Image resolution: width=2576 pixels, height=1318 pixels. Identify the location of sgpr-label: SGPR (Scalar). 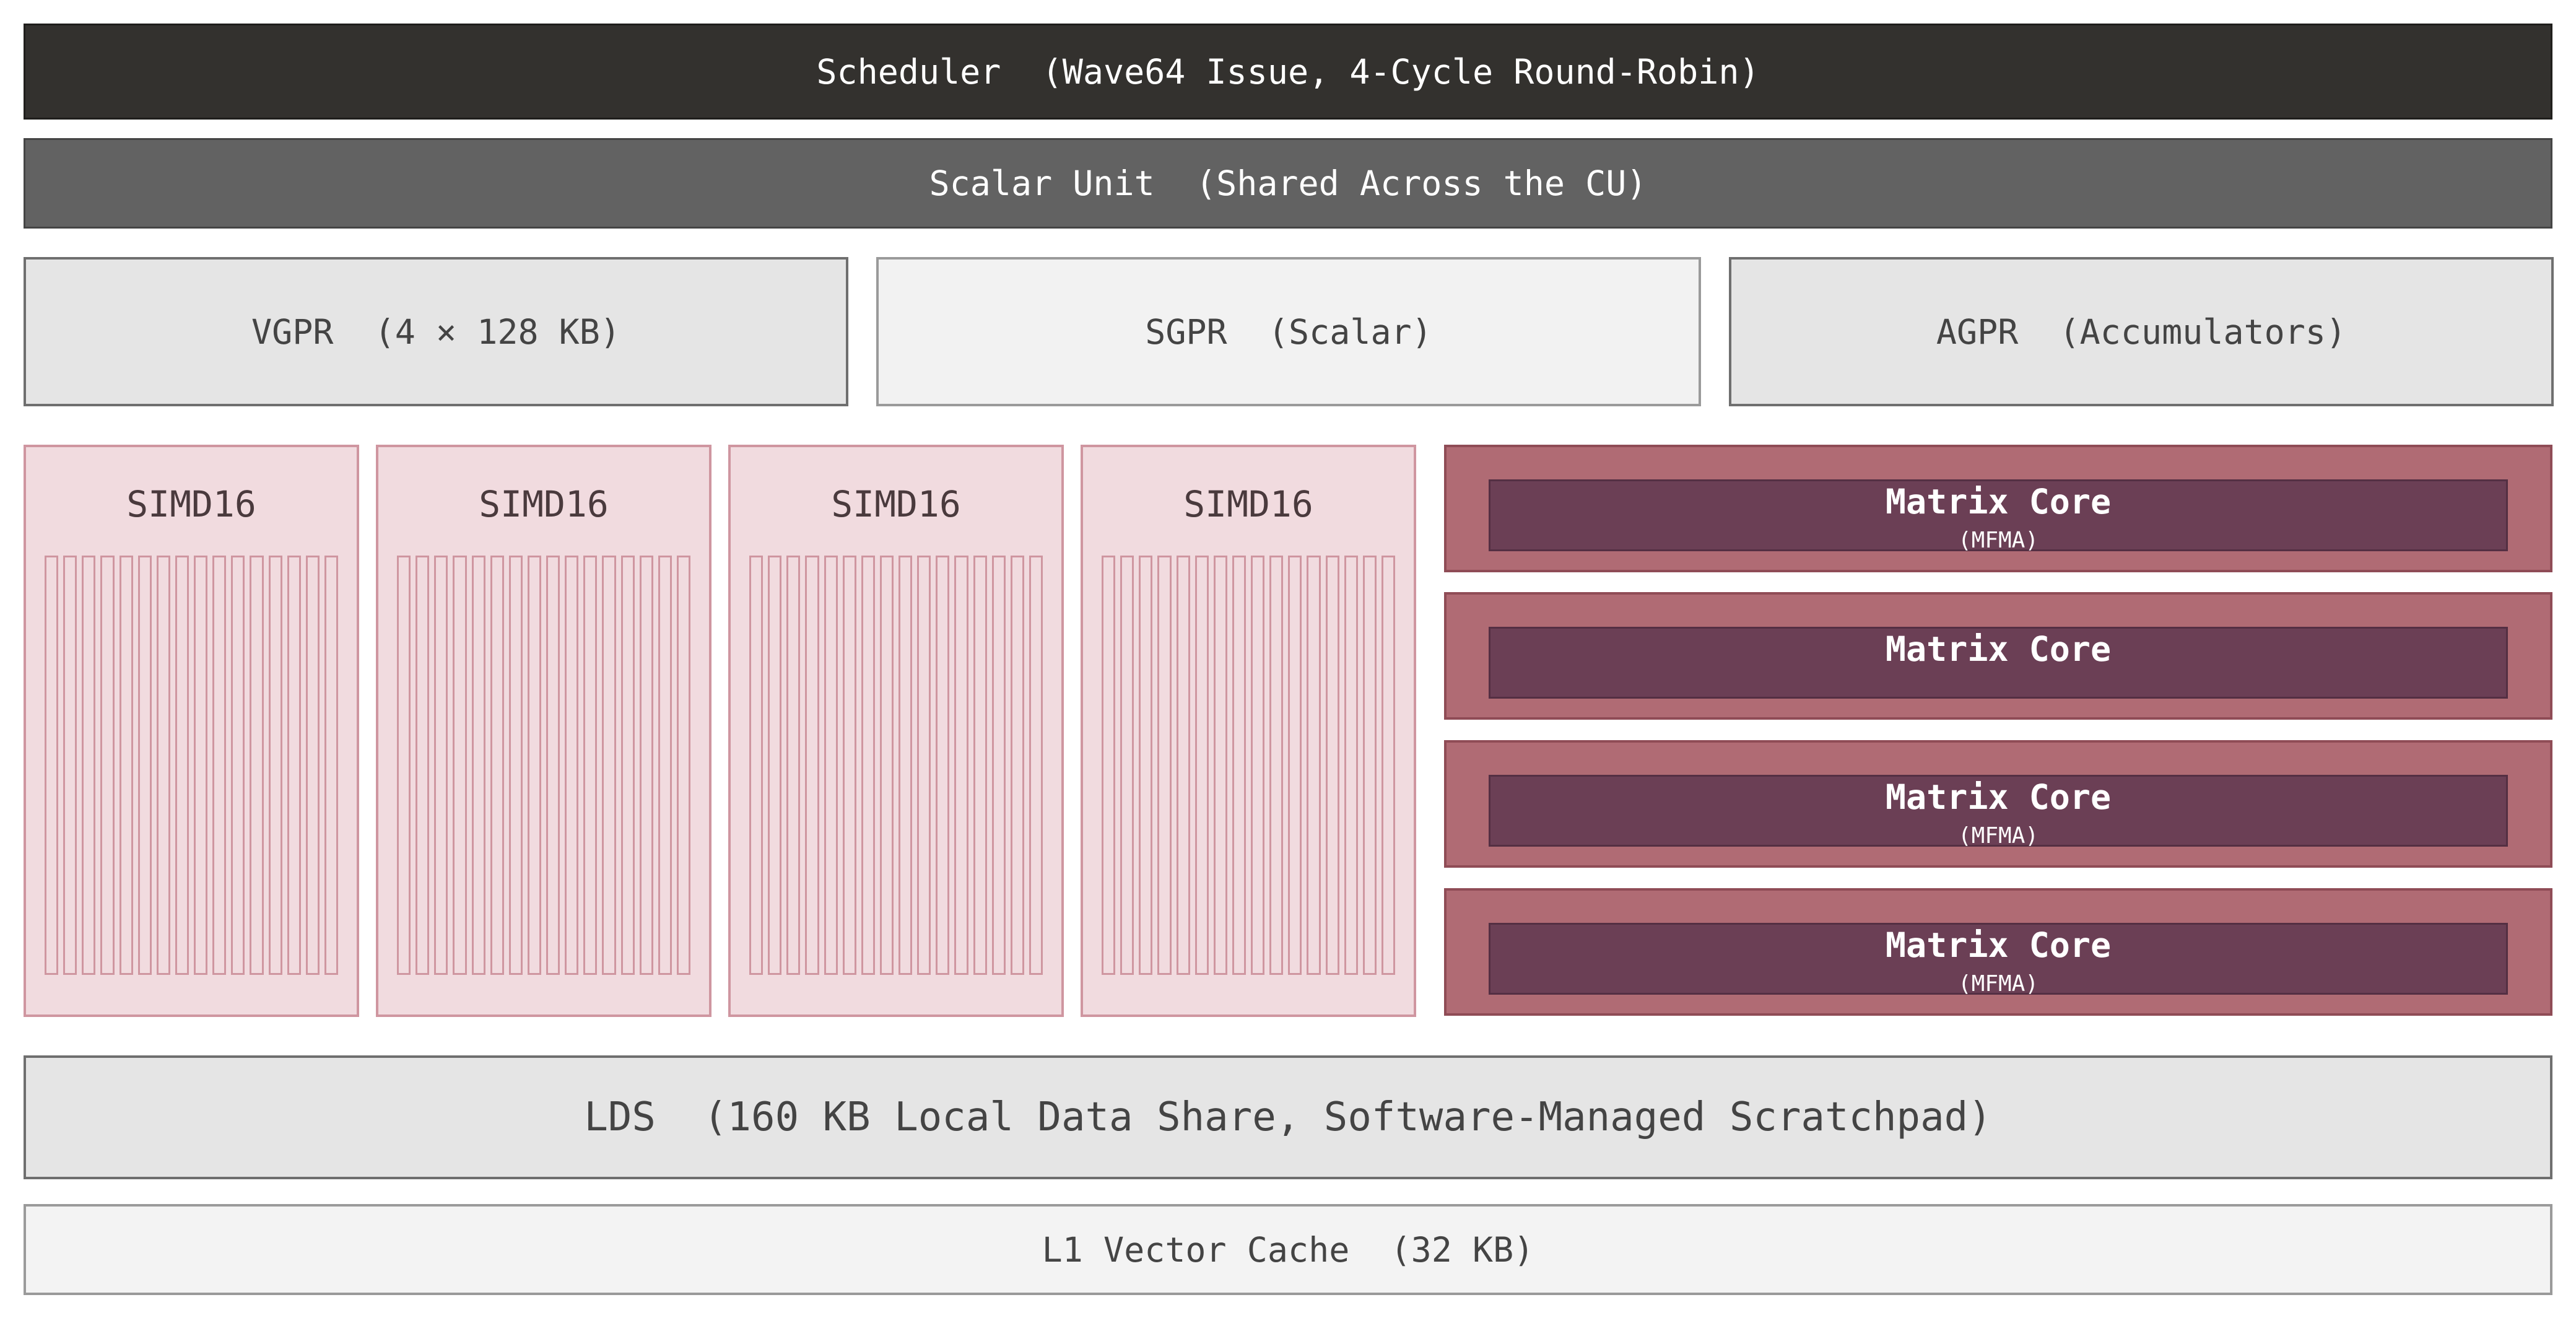
(1289, 332).